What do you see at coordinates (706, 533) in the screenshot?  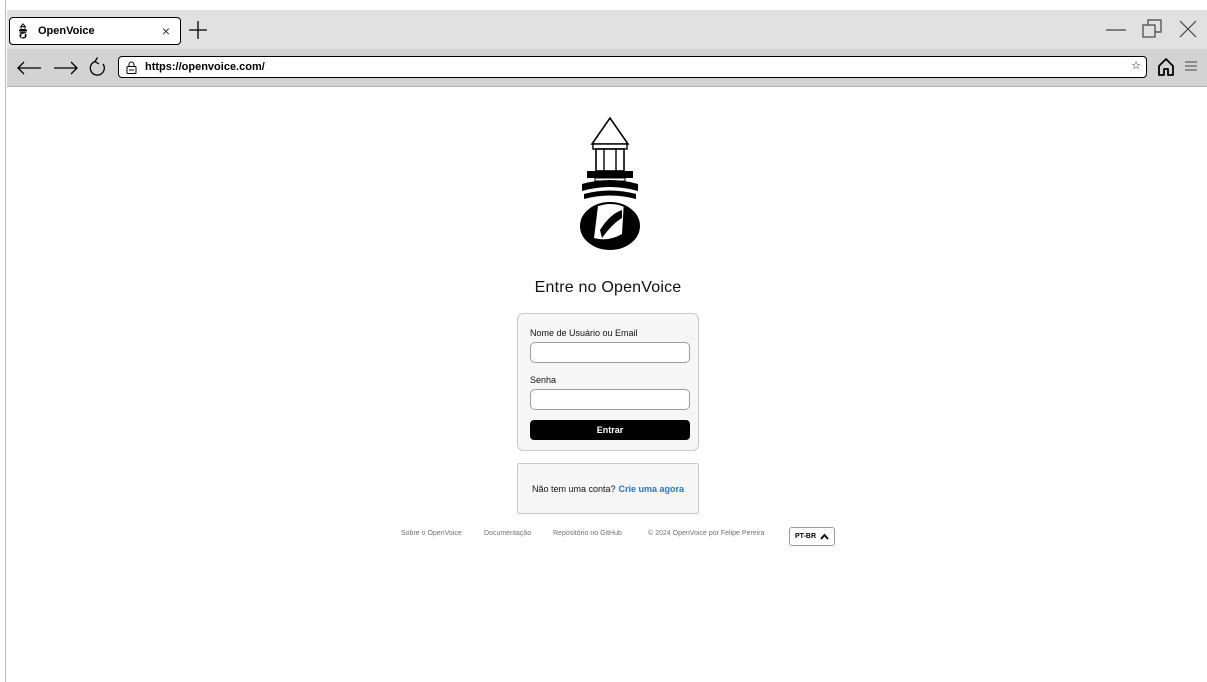 I see `footer-copyright: © 2024 OpenVoice por Felipe Pereira` at bounding box center [706, 533].